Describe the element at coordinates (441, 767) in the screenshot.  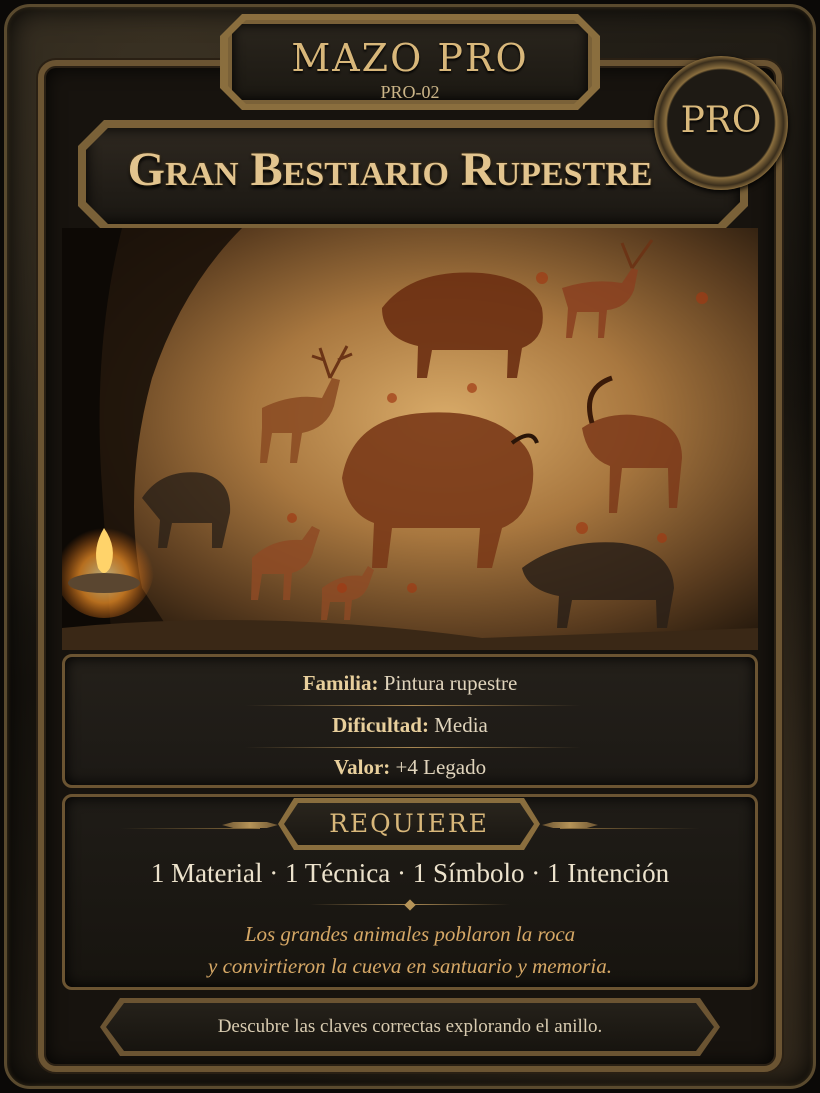
I see `value-value: +4 Legado` at that location.